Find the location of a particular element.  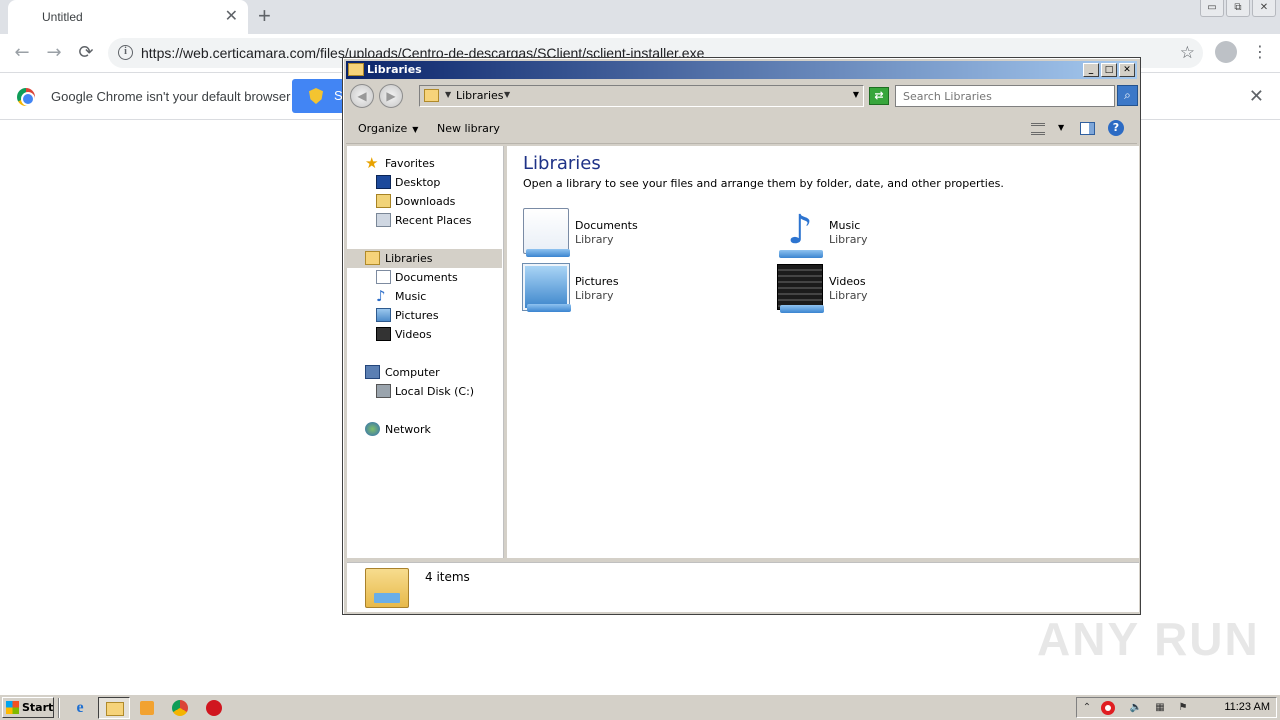

nav-item-libraries: Libraries is located at coordinates (424, 258).